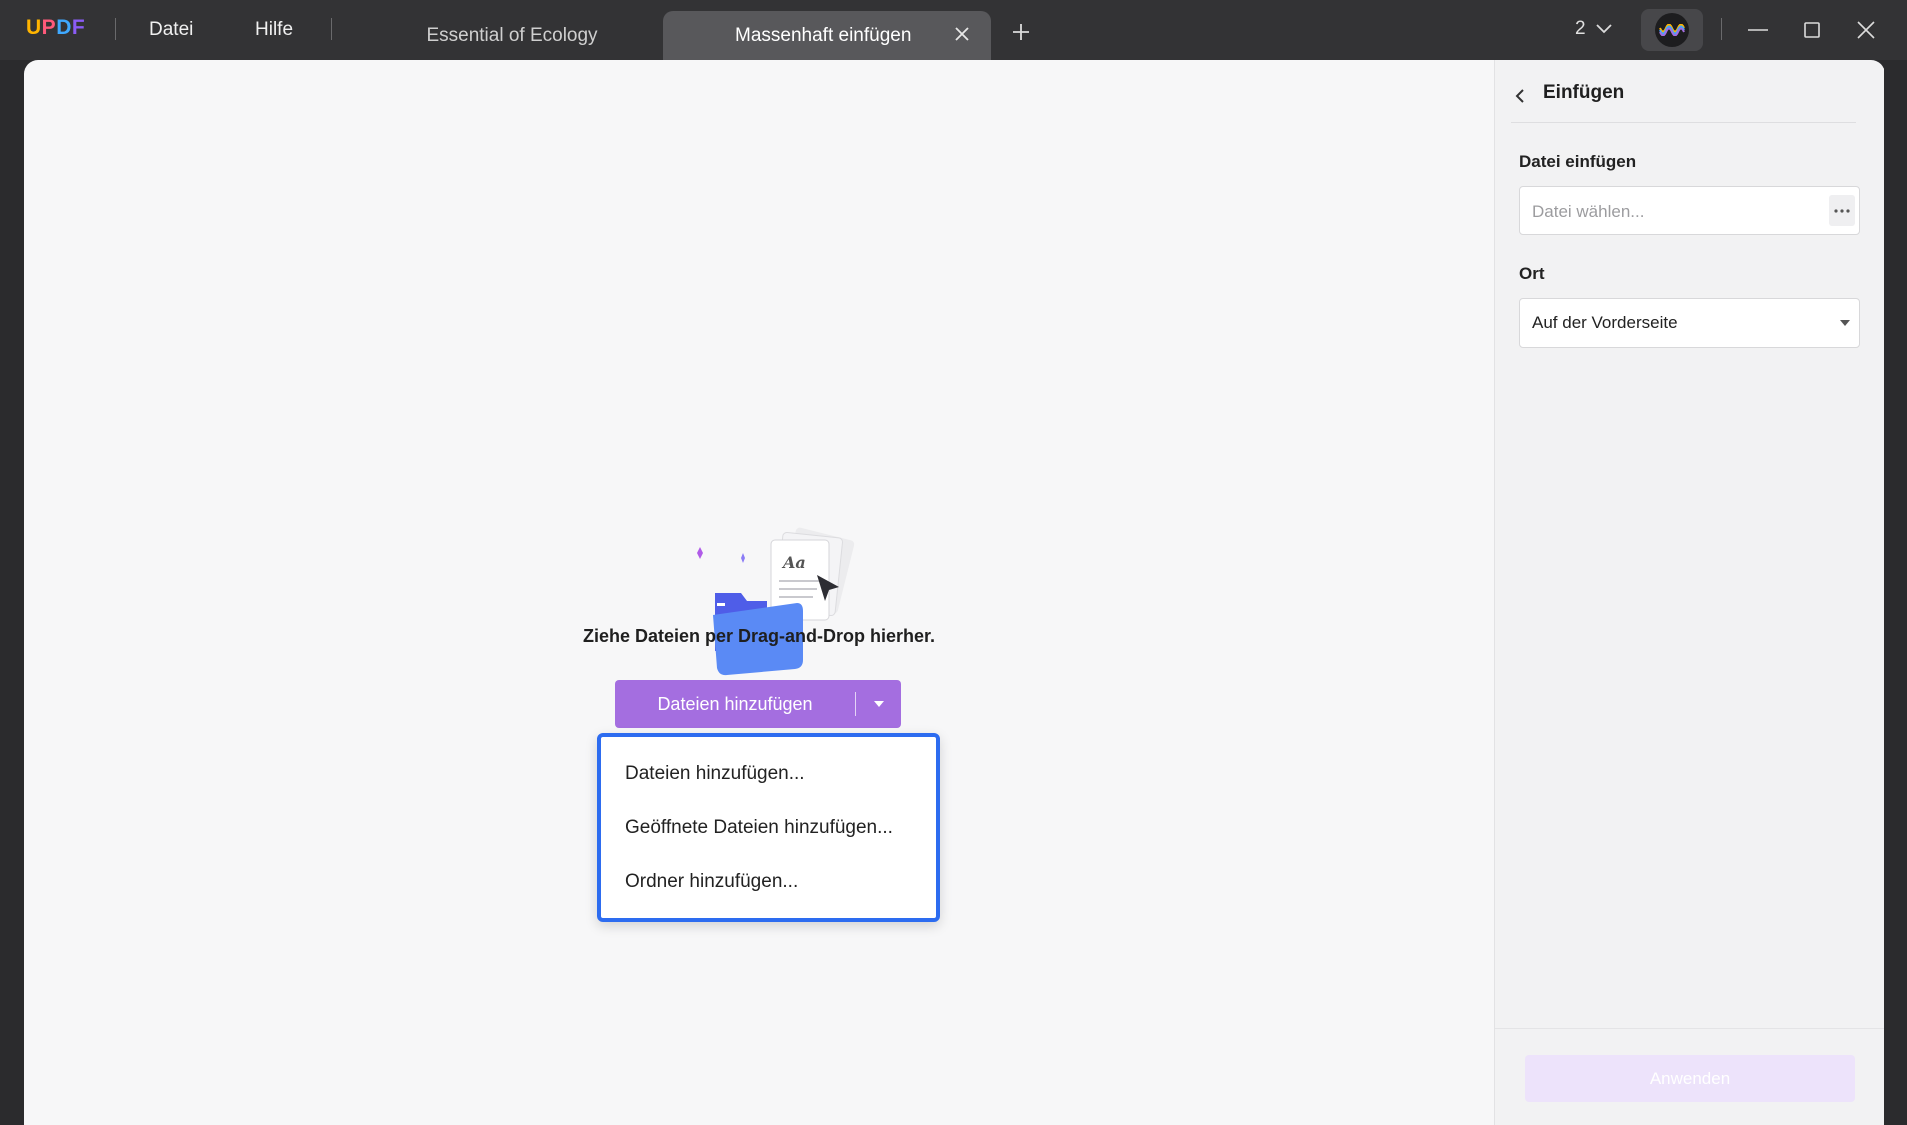 Image resolution: width=1907 pixels, height=1125 pixels. I want to click on add-files-dropdown-toggle, so click(878, 704).